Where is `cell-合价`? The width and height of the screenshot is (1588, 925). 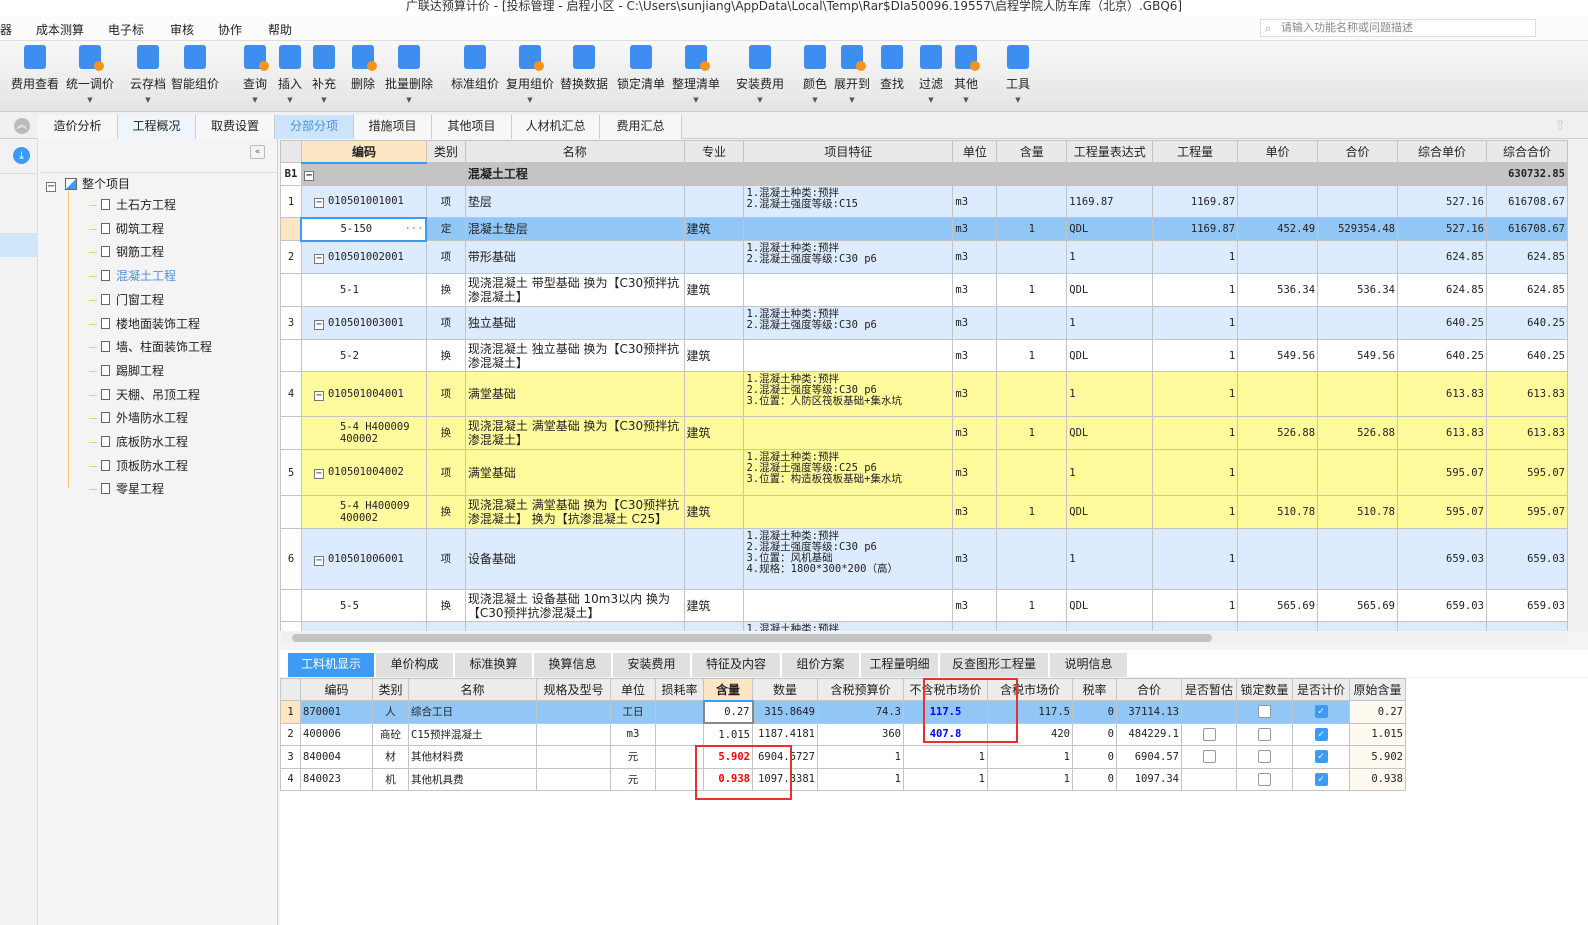
cell-合价 is located at coordinates (1358, 559).